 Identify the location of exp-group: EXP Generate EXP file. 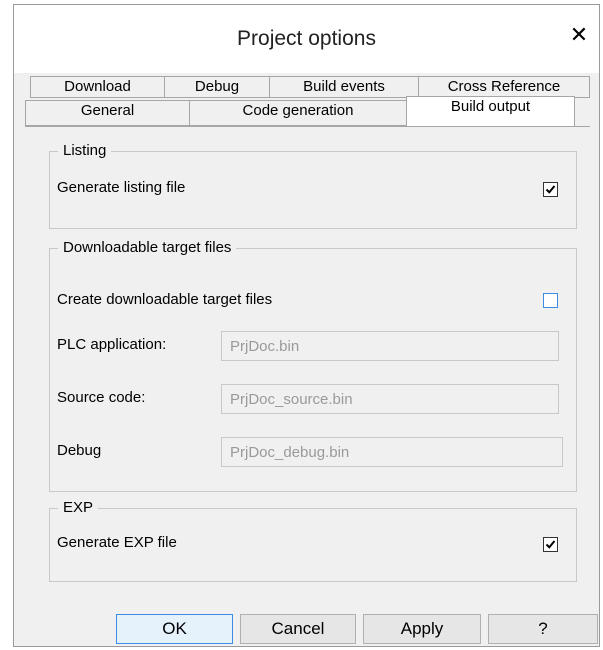
(313, 540).